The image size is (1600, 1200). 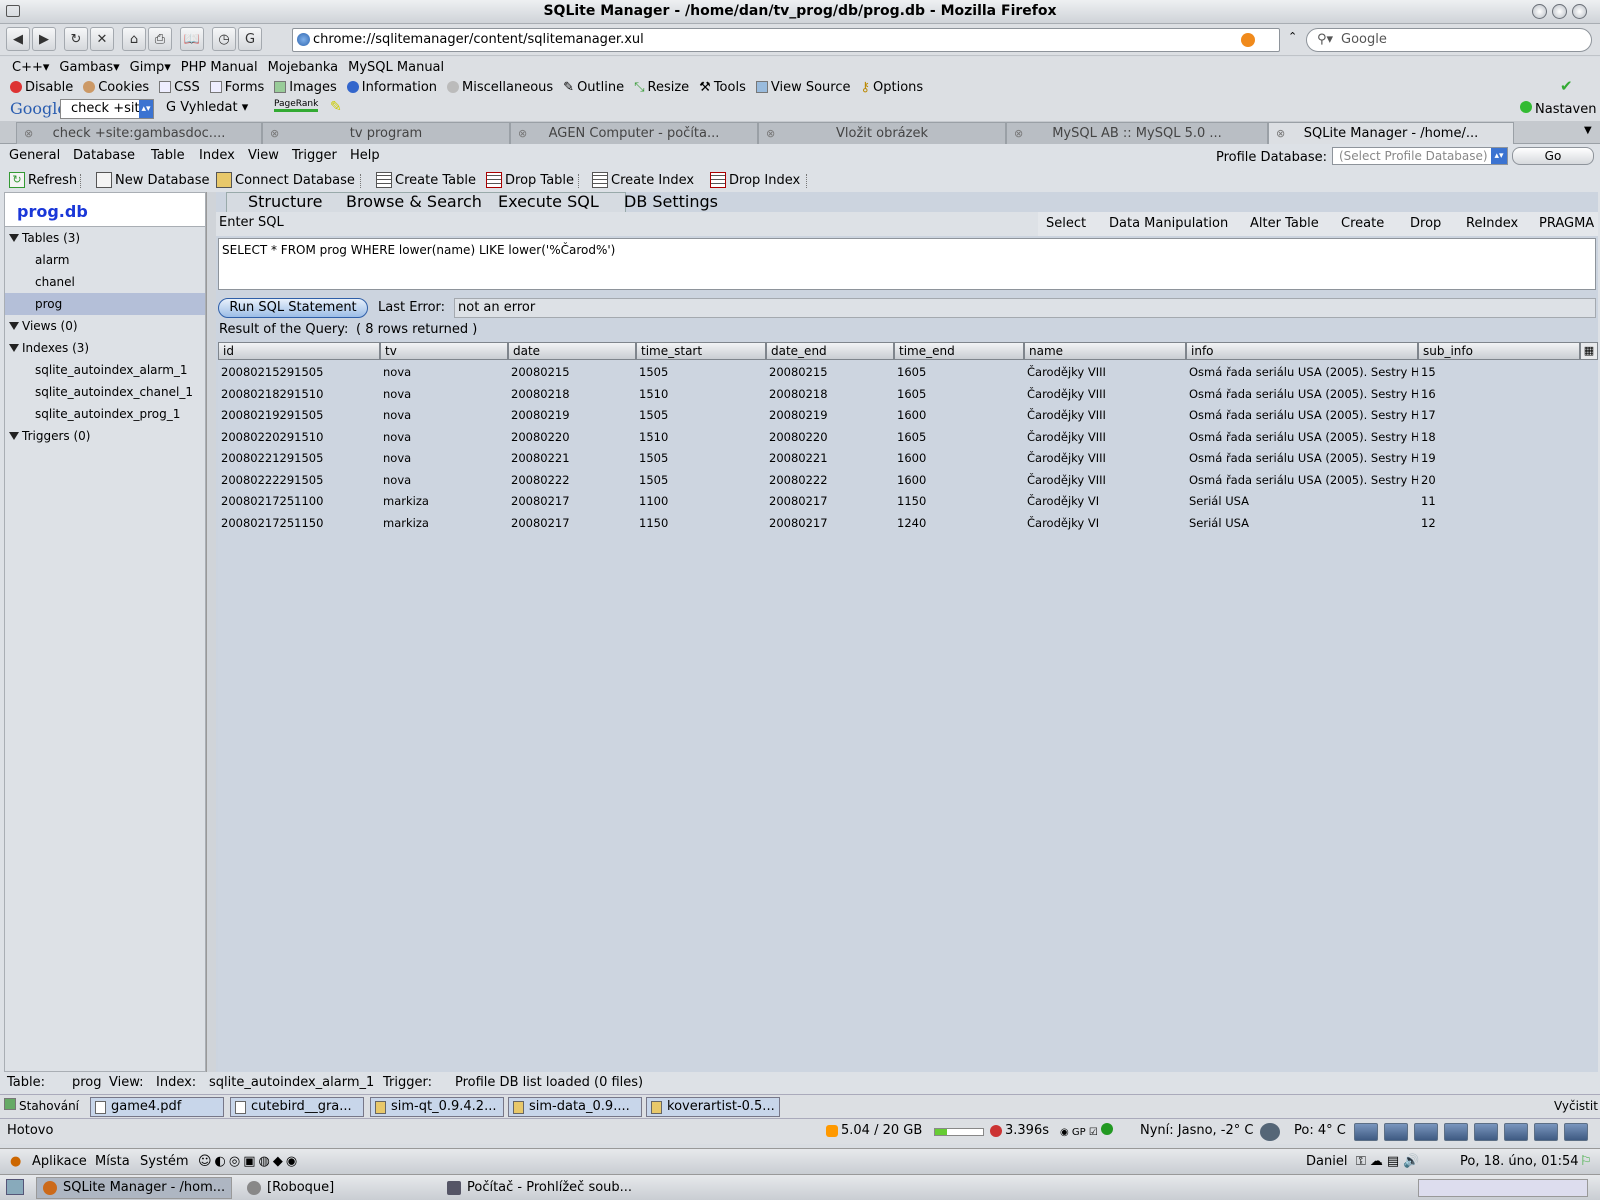 What do you see at coordinates (1492, 223) in the screenshot?
I see `sql-cat-reindex: ReIndex` at bounding box center [1492, 223].